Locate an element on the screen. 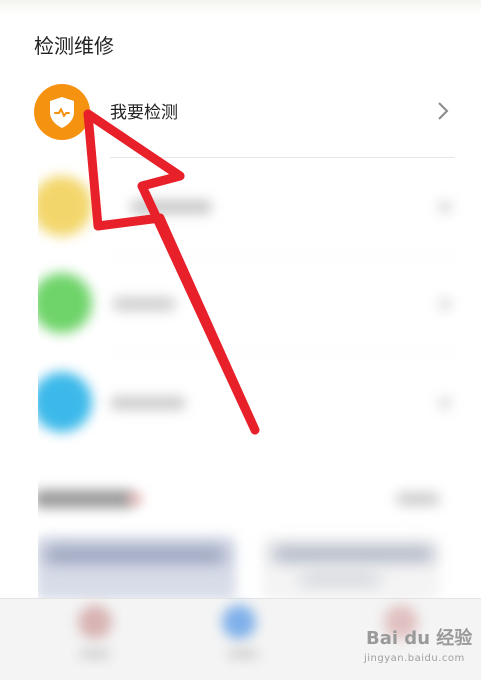  watermark: Bai du 经验 jingyan.baidu.com is located at coordinates (420, 646).